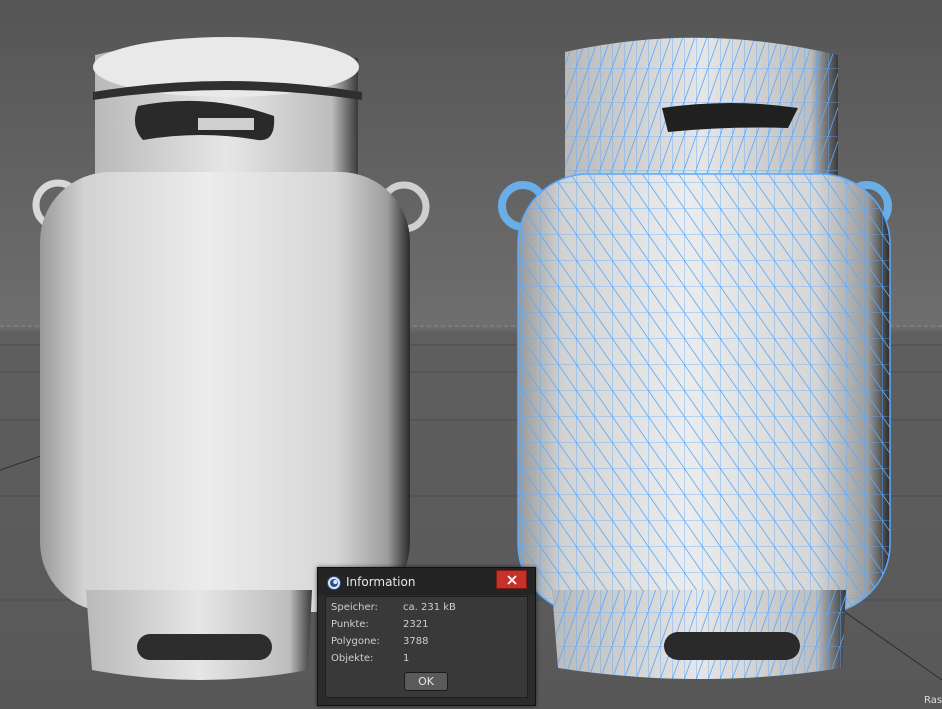 Image resolution: width=942 pixels, height=709 pixels. What do you see at coordinates (355, 641) in the screenshot?
I see `info-label: Polygone:` at bounding box center [355, 641].